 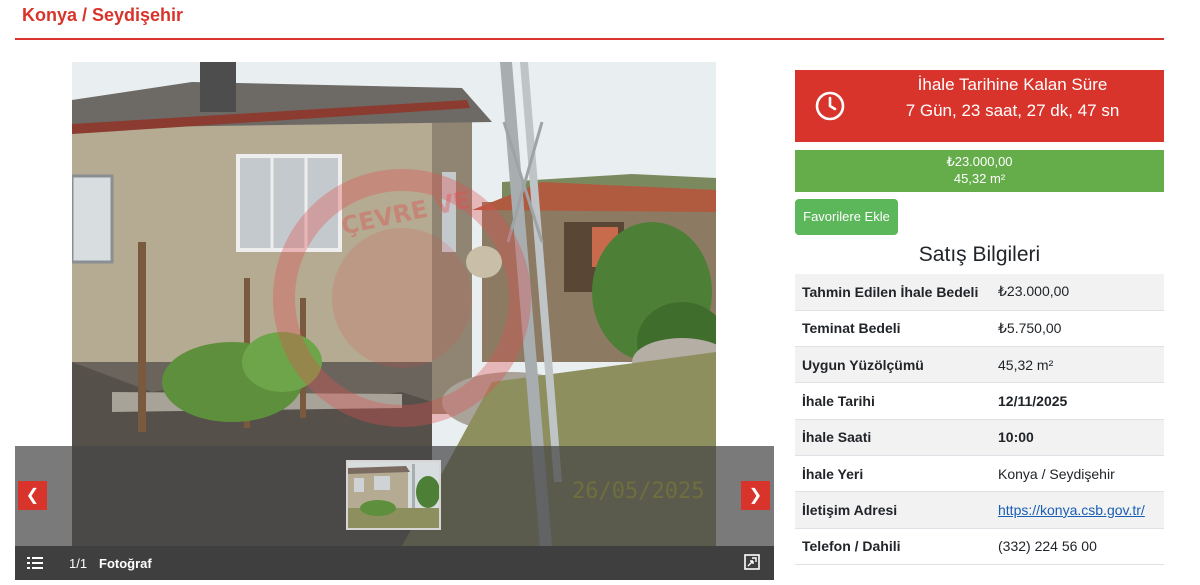 I want to click on photo-label: Fotoğraf, so click(x=125, y=563).